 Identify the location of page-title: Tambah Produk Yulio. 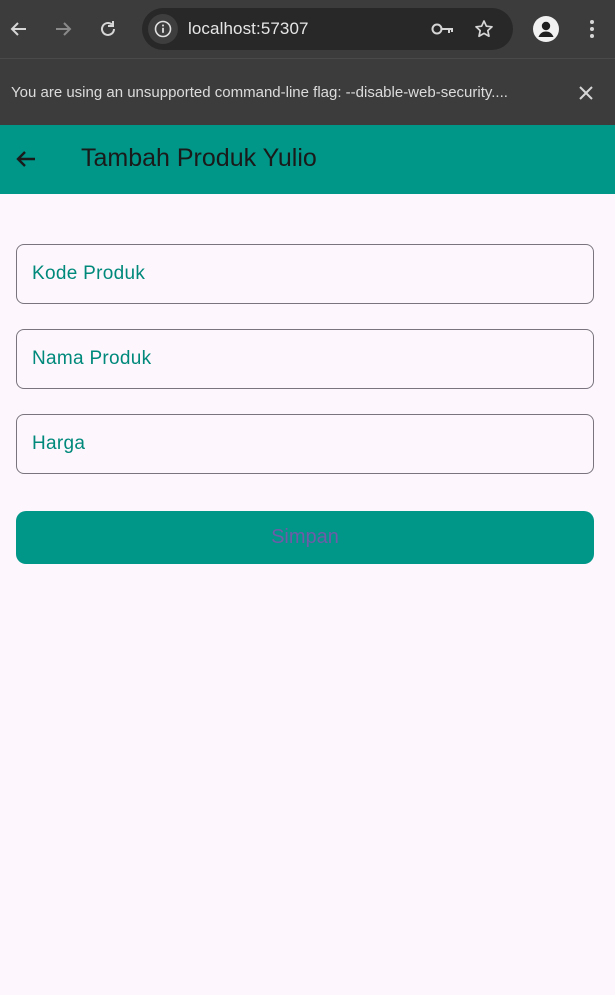
(199, 158).